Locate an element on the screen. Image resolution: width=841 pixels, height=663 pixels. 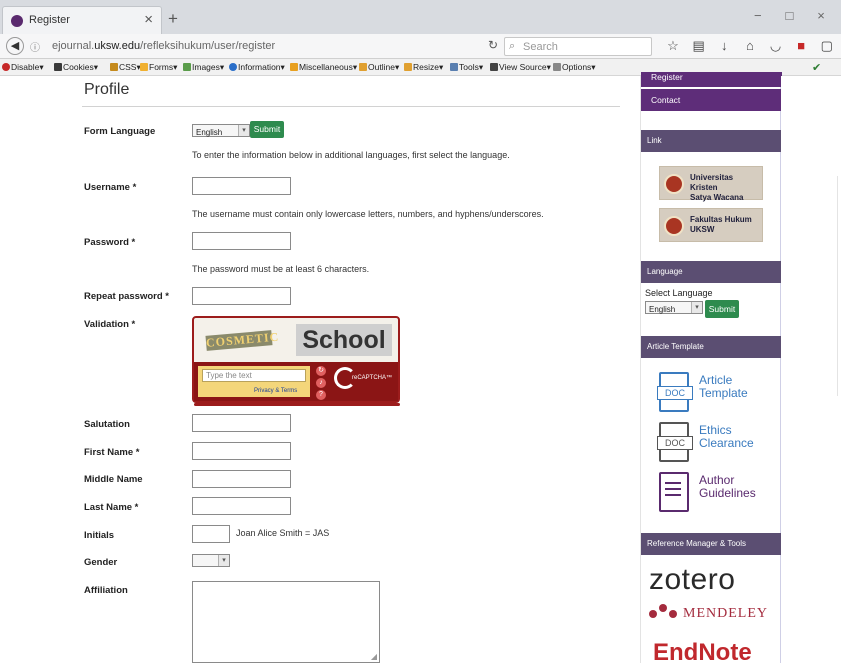
toolbar-images: Images▾ is located at coordinates (203, 67).